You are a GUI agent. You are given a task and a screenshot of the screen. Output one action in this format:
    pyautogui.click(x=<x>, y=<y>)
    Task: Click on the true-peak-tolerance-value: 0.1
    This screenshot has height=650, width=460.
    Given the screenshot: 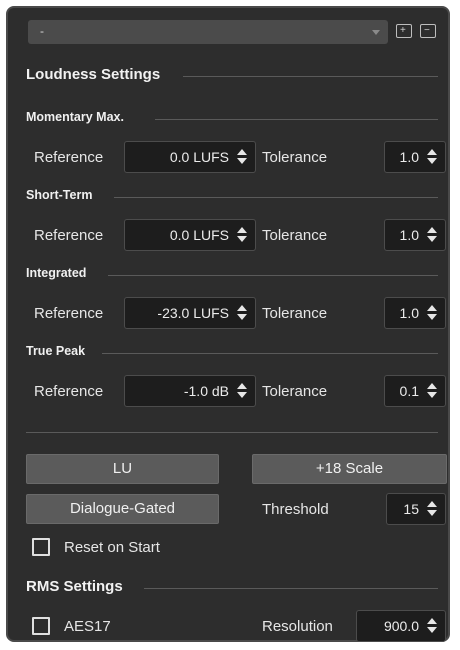 What is the action you would take?
    pyautogui.click(x=409, y=391)
    